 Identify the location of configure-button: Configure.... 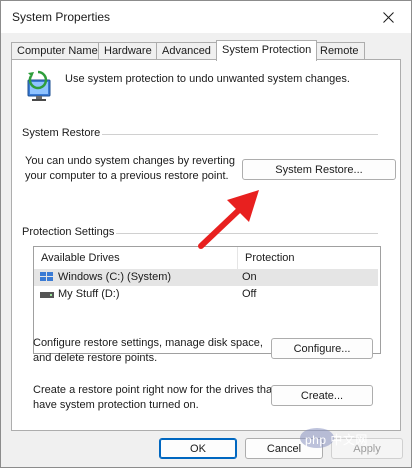
(322, 348).